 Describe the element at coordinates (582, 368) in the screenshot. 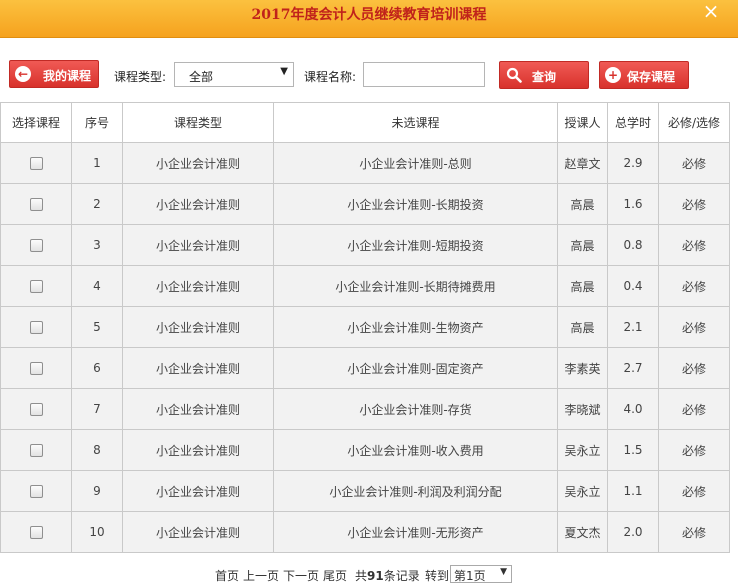

I see `teacher-cell: 李素英` at that location.